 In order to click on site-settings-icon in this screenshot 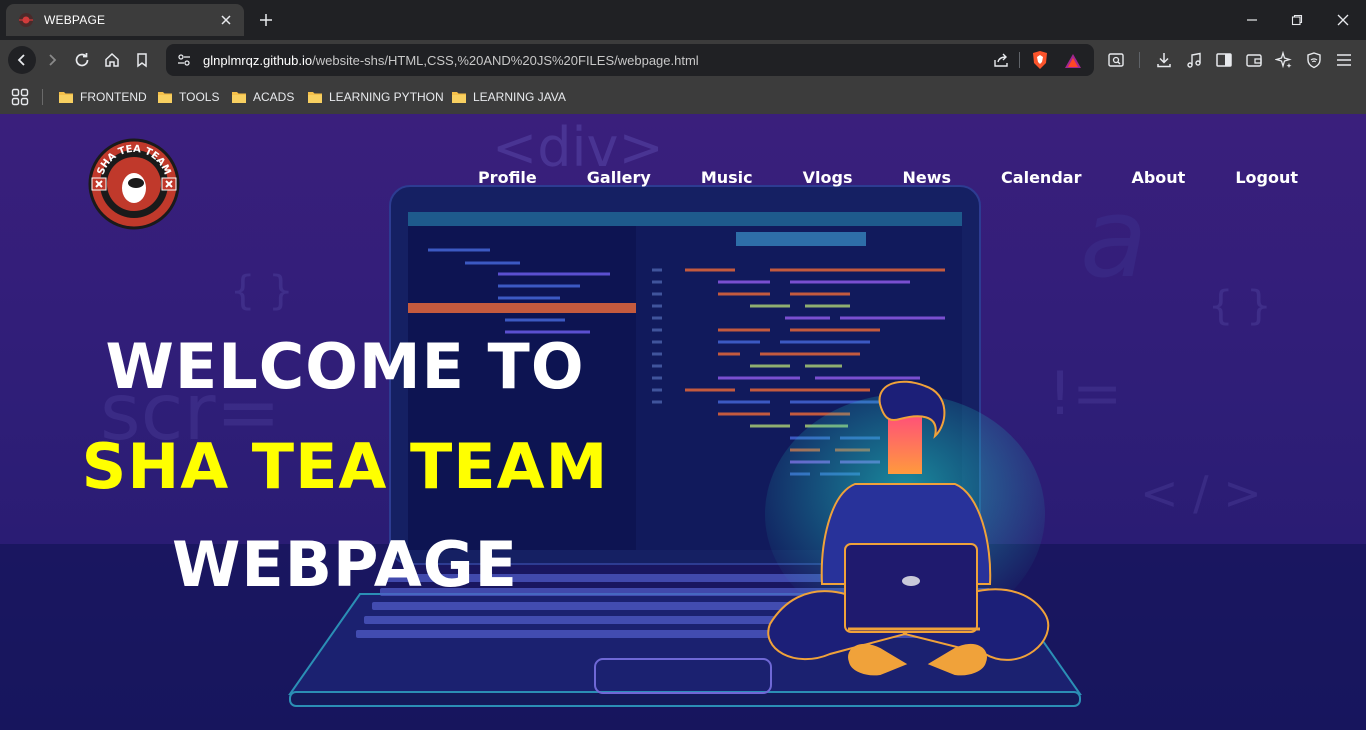, I will do `click(184, 60)`.